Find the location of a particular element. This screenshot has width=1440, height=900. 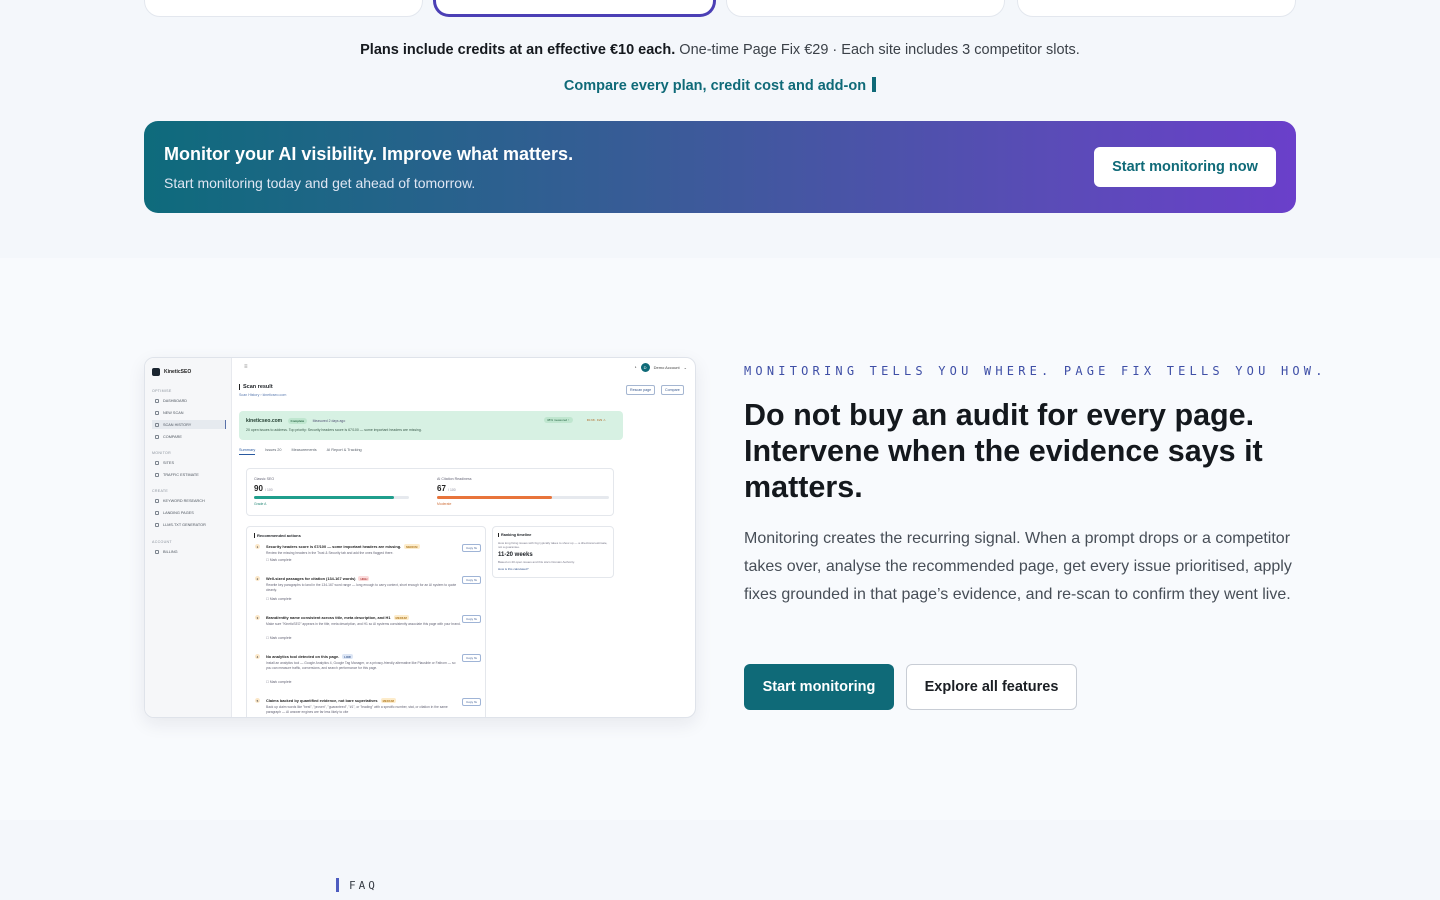

mock-score-number: 90 is located at coordinates (258, 488).